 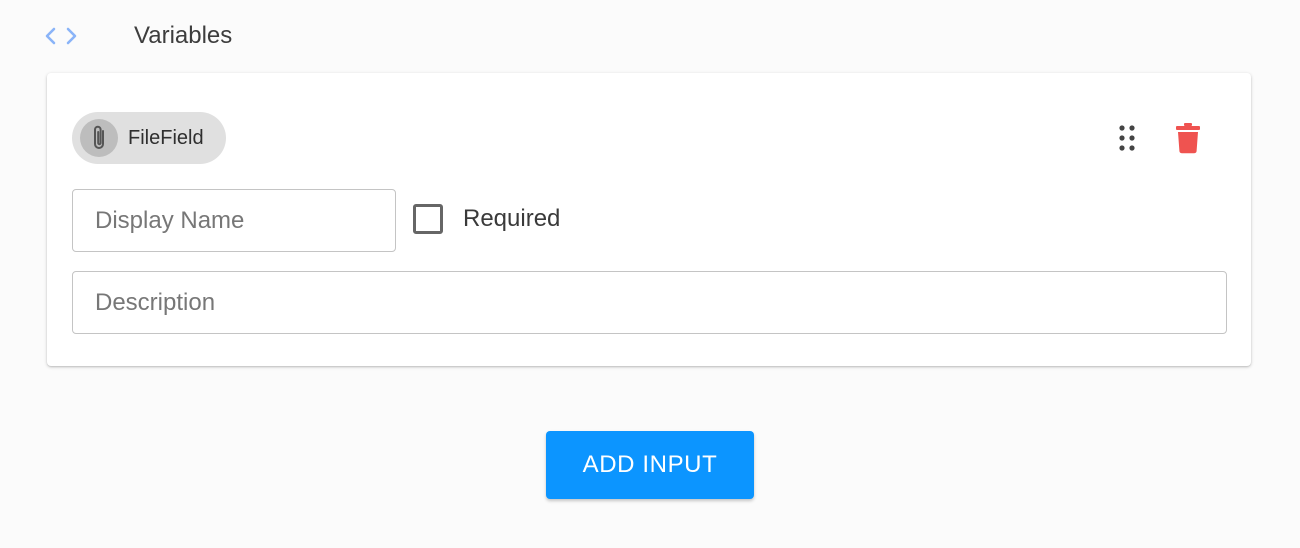 What do you see at coordinates (428, 219) in the screenshot?
I see `required-checkbox` at bounding box center [428, 219].